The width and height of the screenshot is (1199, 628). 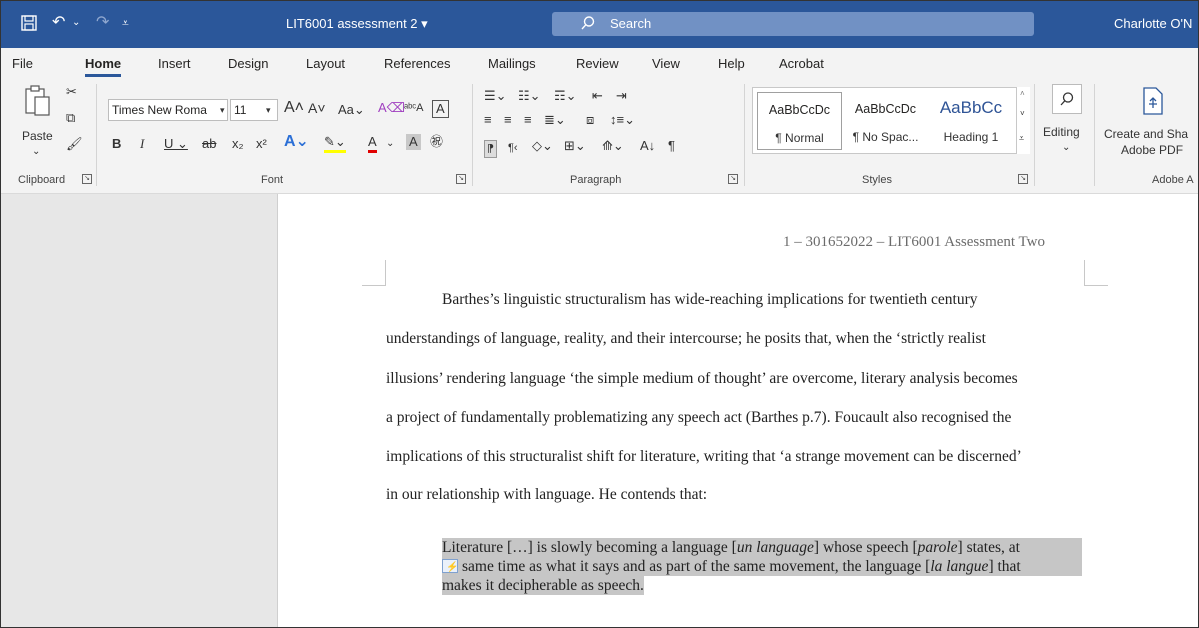 I want to click on paste-button: Paste, so click(x=37, y=136).